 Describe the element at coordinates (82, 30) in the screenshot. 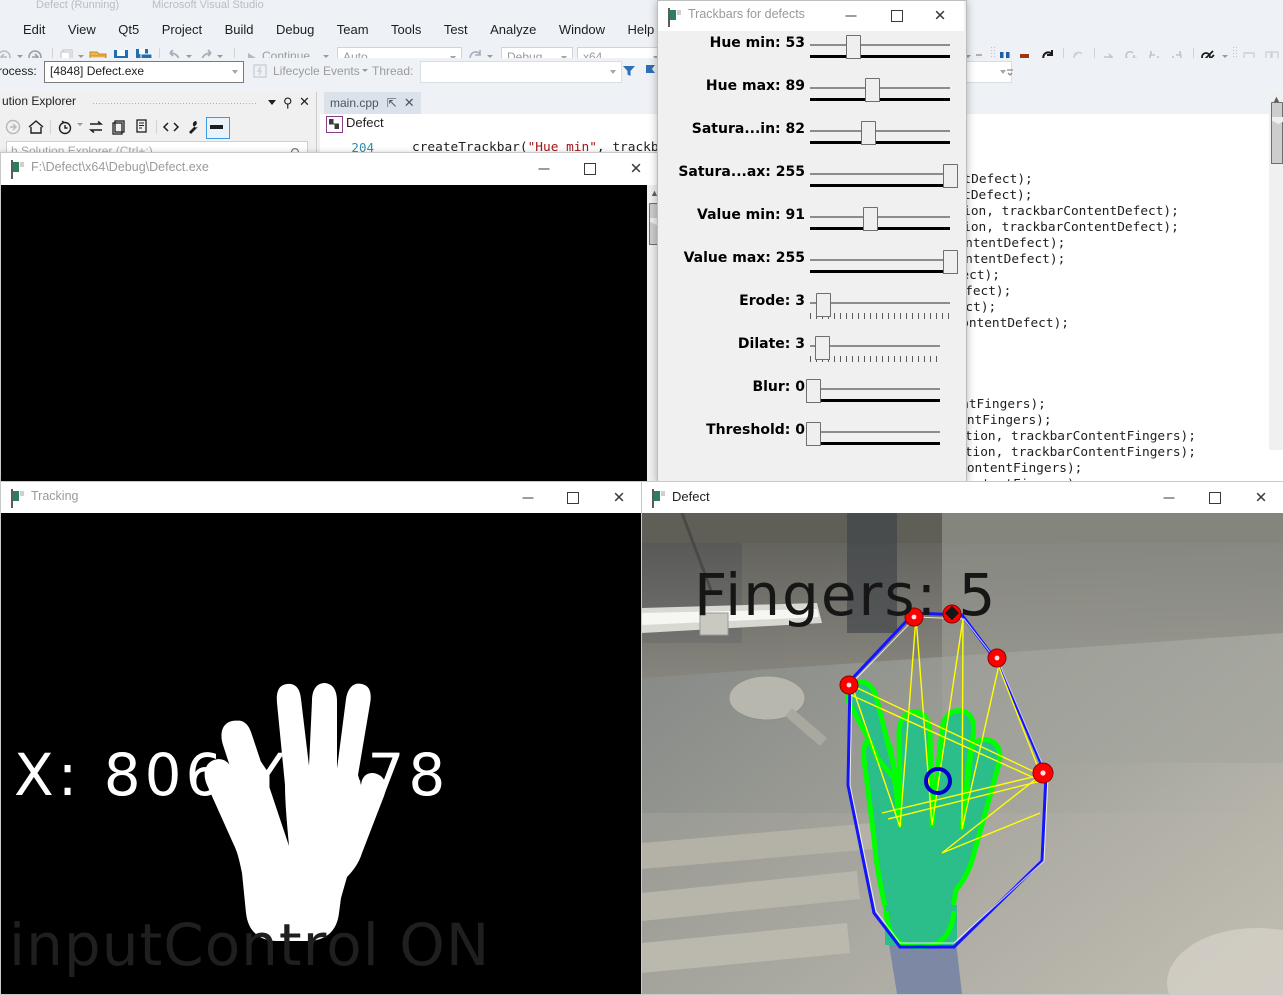

I see `menu-item-view: View` at that location.